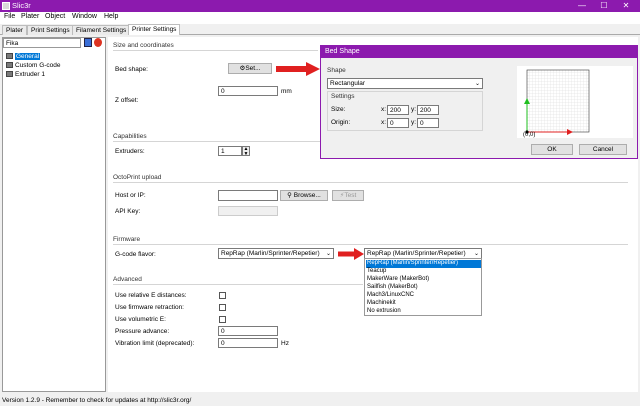 The image size is (640, 406). What do you see at coordinates (479, 52) in the screenshot?
I see `dialog-title: Bed Shape` at bounding box center [479, 52].